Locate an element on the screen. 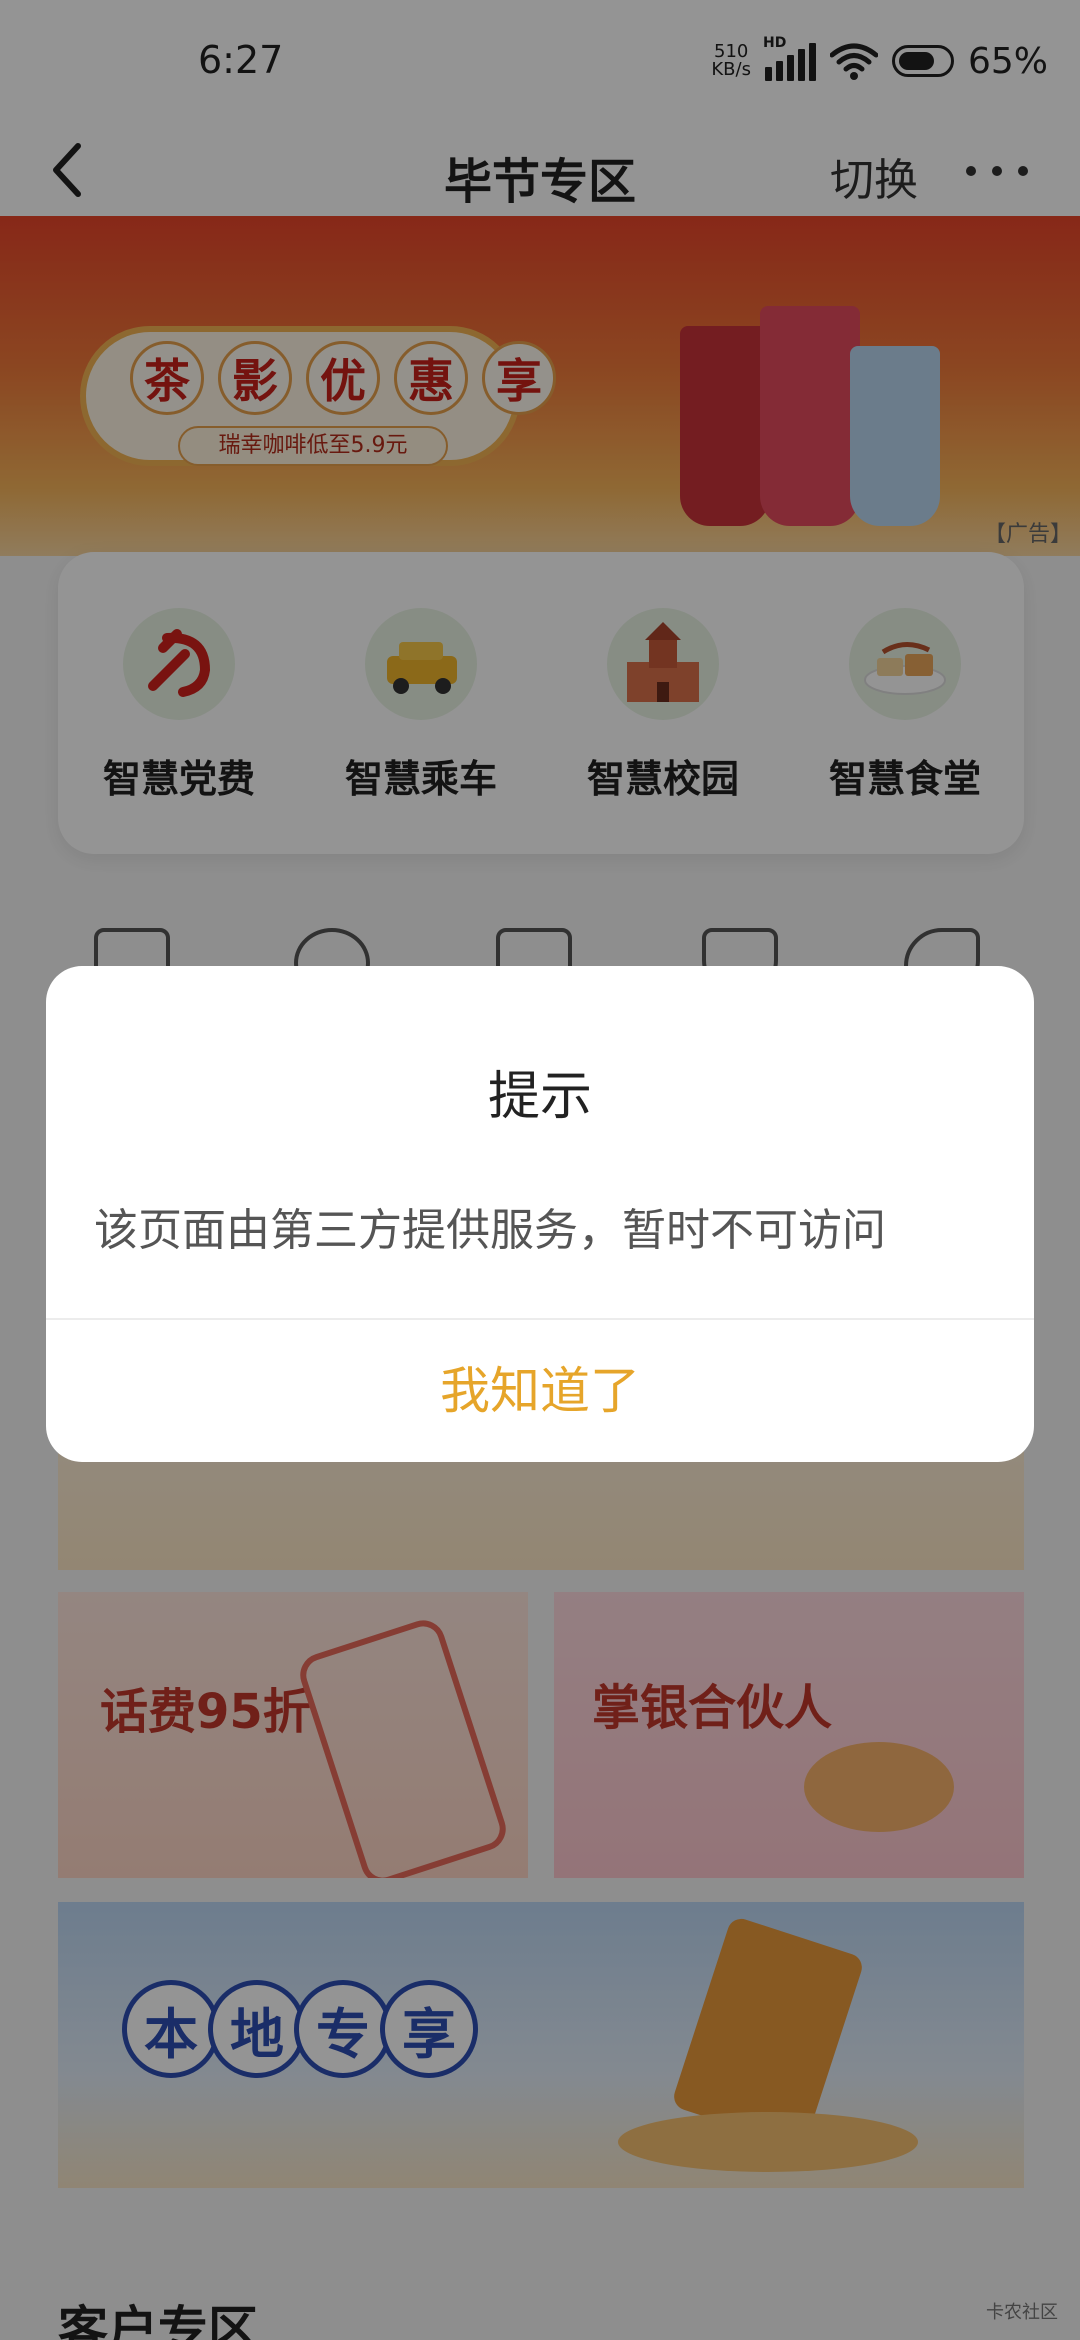 The height and width of the screenshot is (2340, 1080). dialog-title: 提示 is located at coordinates (539, 1097).